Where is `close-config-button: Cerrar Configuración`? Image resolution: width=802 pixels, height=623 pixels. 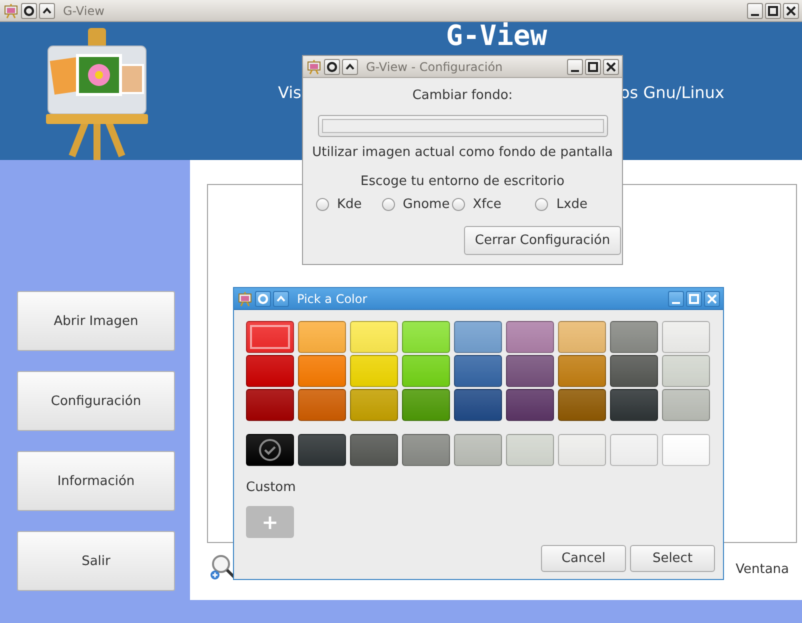 close-config-button: Cerrar Configuración is located at coordinates (542, 240).